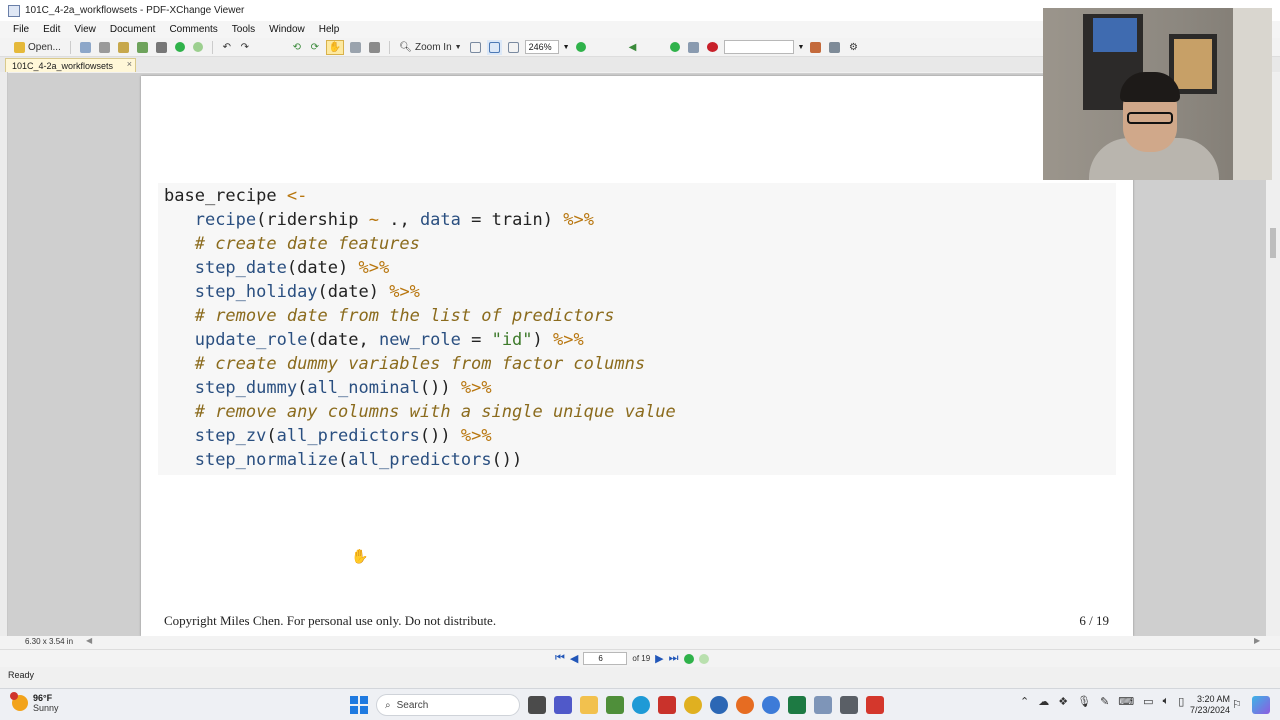 This screenshot has height=720, width=1280. What do you see at coordinates (1237, 704) in the screenshot?
I see `notification-icon: ⚐` at bounding box center [1237, 704].